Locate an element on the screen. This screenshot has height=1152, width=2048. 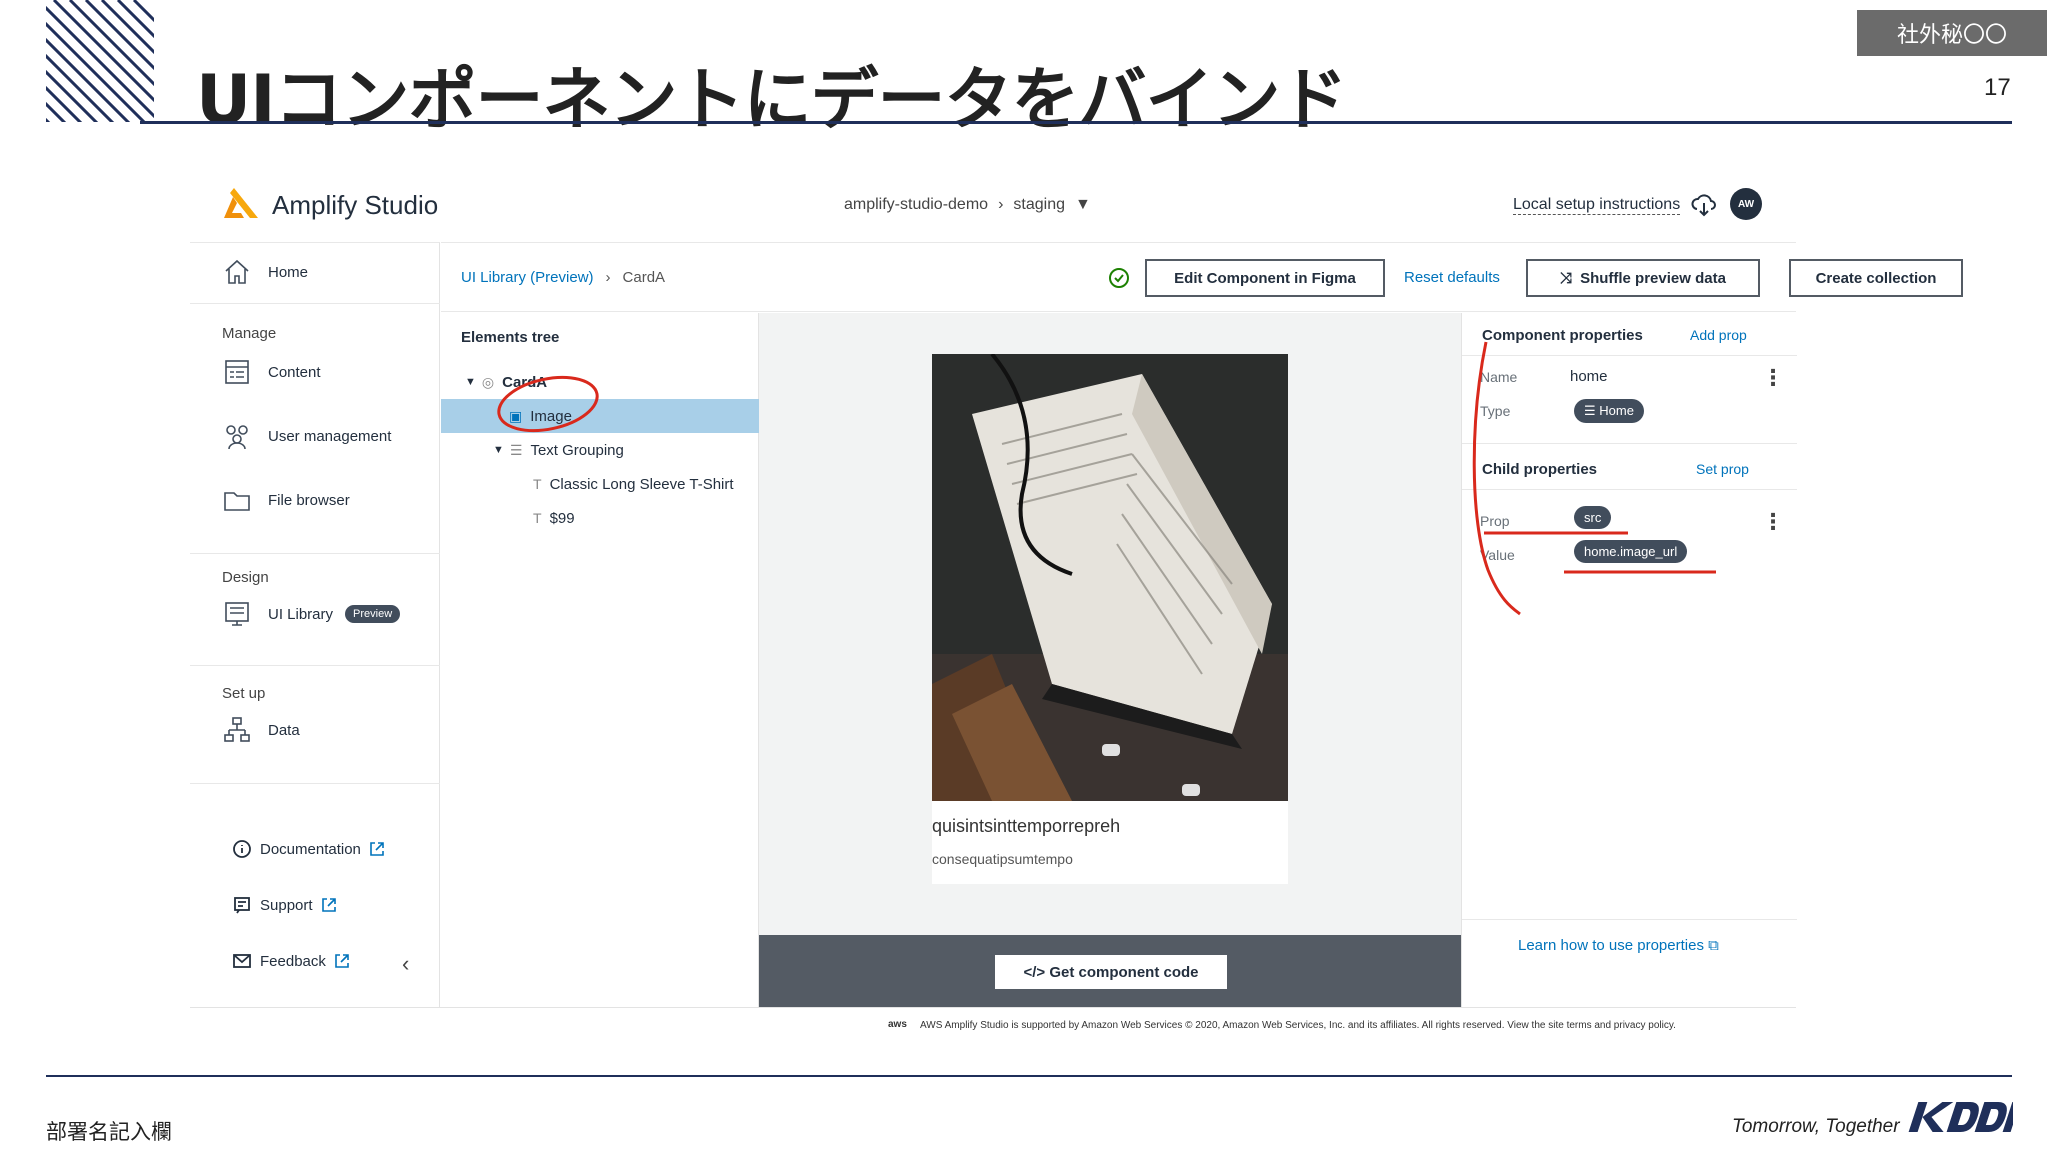
sidebar-item-support: Support is located at coordinates (284, 905).